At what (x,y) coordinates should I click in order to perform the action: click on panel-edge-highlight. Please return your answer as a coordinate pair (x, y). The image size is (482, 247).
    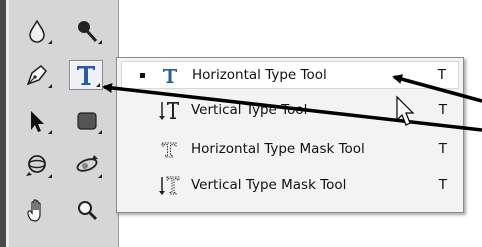
    Looking at the image, I should click on (7, 123).